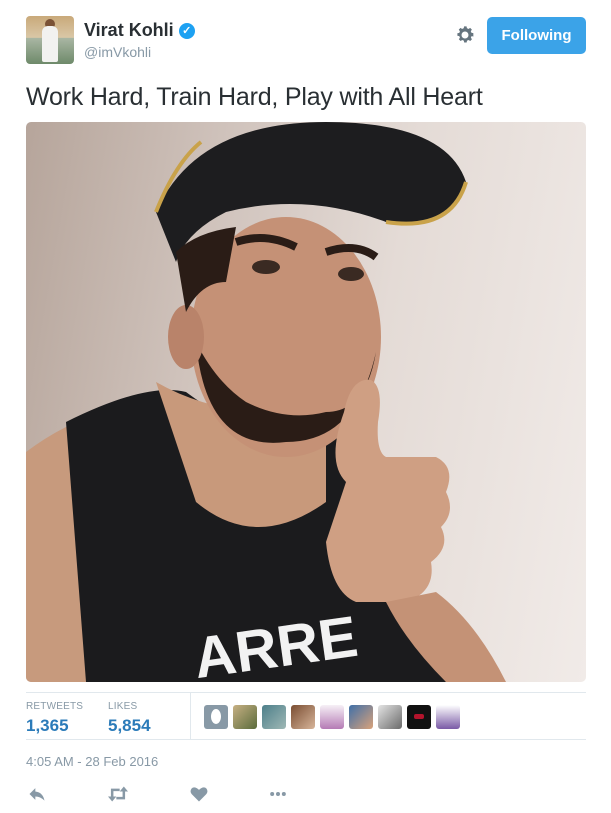  Describe the element at coordinates (465, 35) in the screenshot. I see `gear-icon` at that location.